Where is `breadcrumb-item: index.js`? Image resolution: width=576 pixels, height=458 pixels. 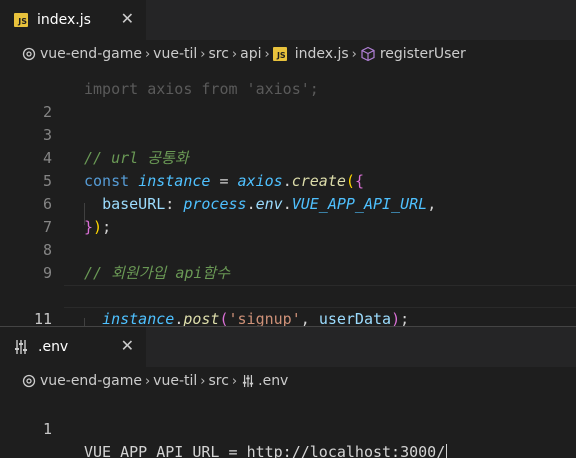
breadcrumb-item: index.js is located at coordinates (322, 54).